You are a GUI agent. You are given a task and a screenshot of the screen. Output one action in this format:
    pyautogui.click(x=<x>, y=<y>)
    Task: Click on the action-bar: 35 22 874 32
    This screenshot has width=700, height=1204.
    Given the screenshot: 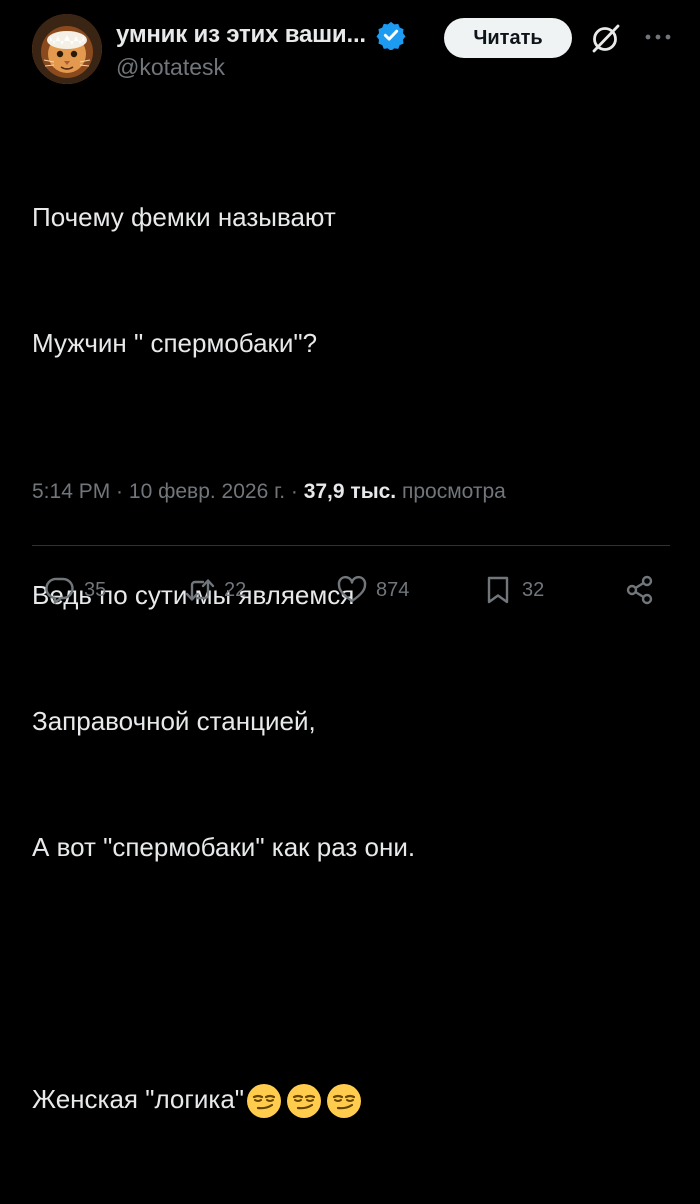 What is the action you would take?
    pyautogui.click(x=350, y=590)
    